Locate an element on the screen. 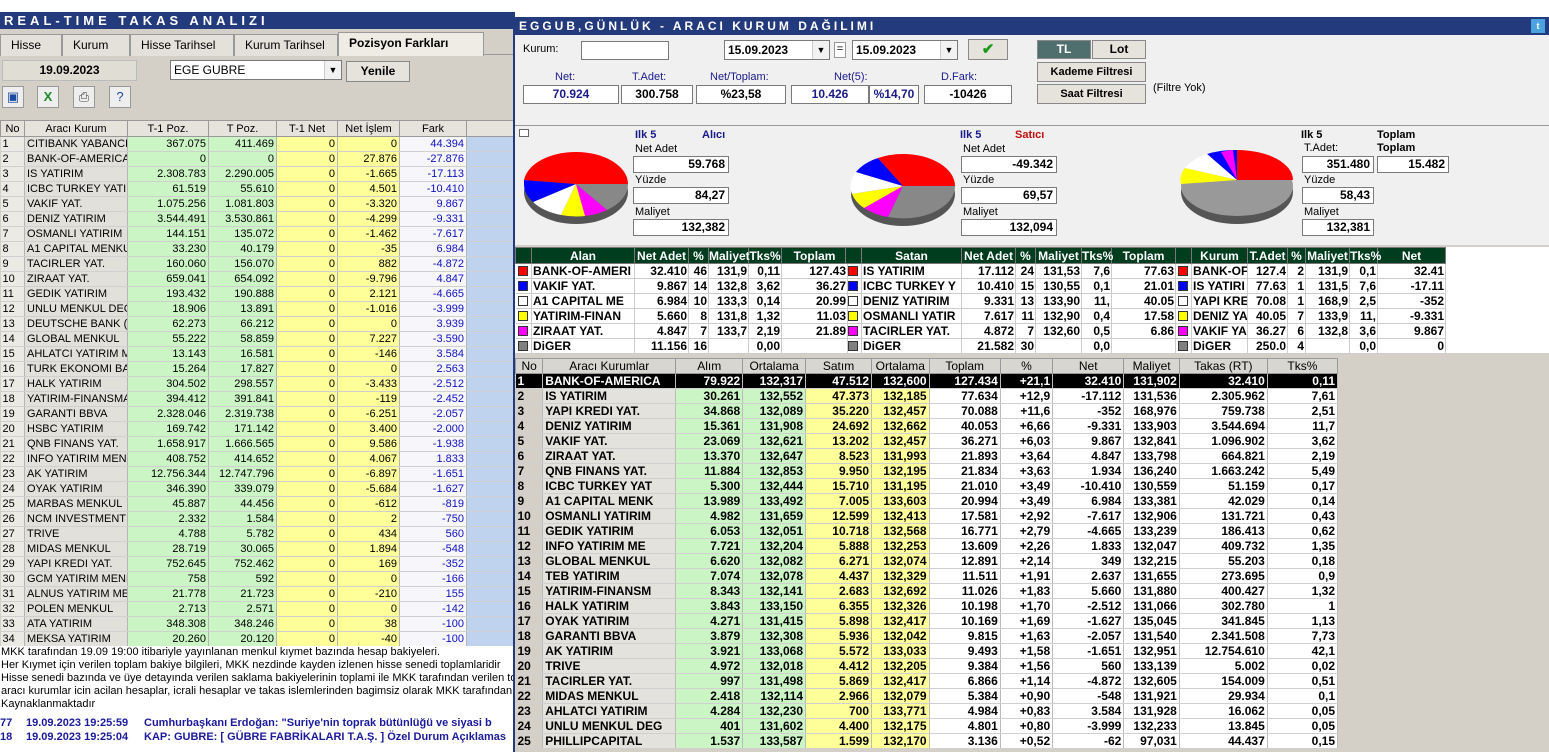 This screenshot has width=1549, height=752. kurum-top-col-header: Maliyet is located at coordinates (1327, 255).